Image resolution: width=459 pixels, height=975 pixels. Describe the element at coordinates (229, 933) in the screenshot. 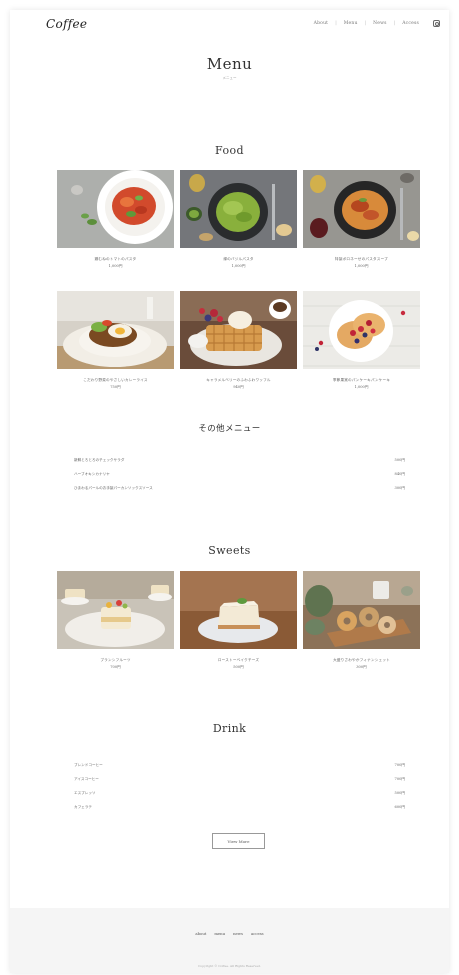

I see `footer-nav: about menu news access` at that location.